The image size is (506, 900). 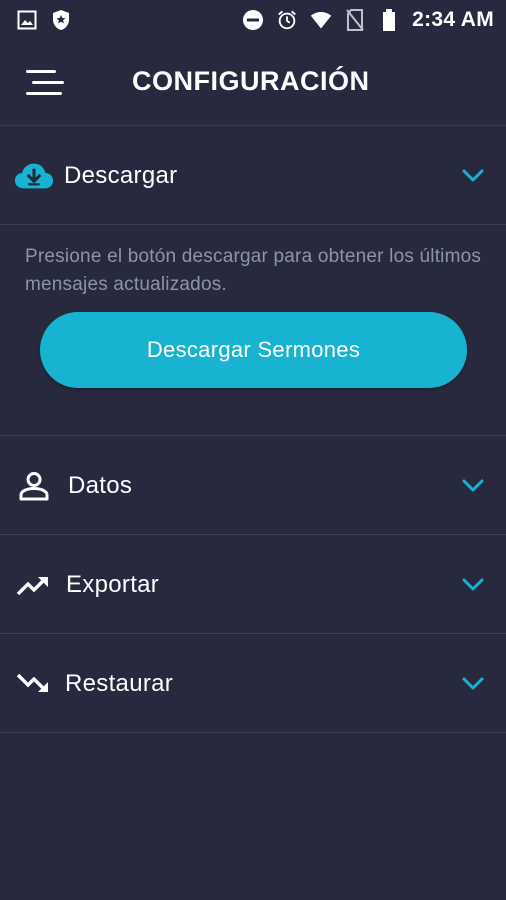 What do you see at coordinates (34, 684) in the screenshot?
I see `trending-down-icon` at bounding box center [34, 684].